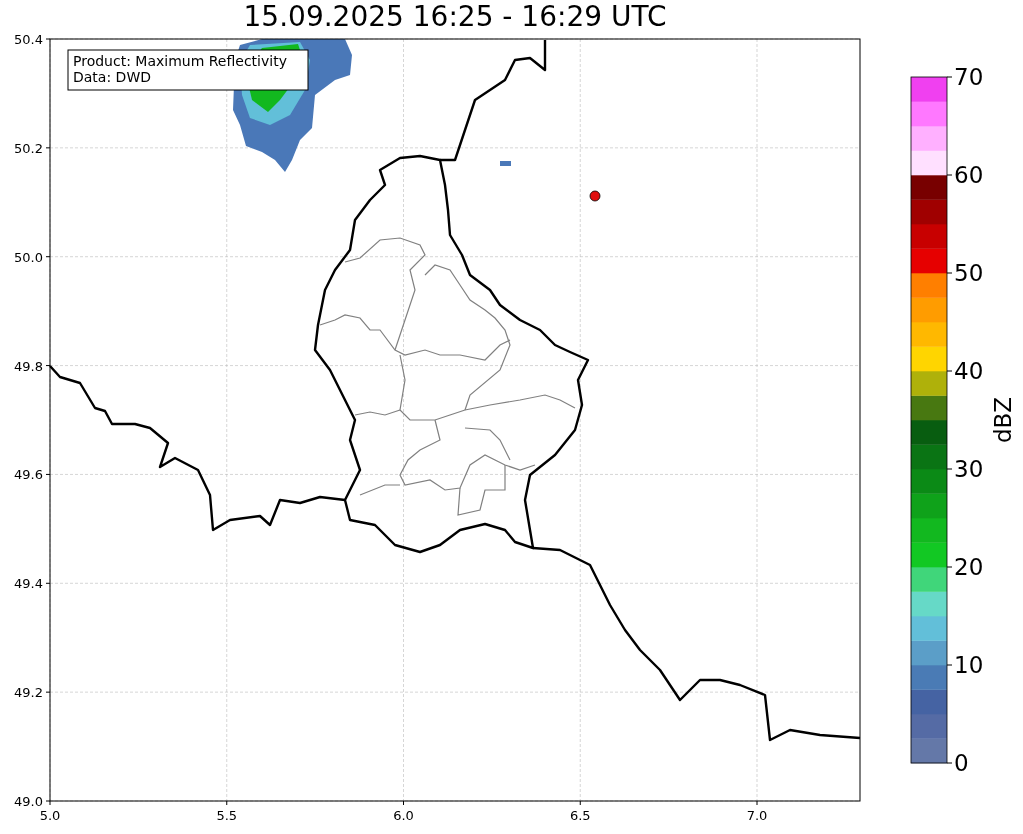 The image size is (1023, 834). Describe the element at coordinates (112, 77) in the screenshot. I see `info-text: Data: DWD` at that location.